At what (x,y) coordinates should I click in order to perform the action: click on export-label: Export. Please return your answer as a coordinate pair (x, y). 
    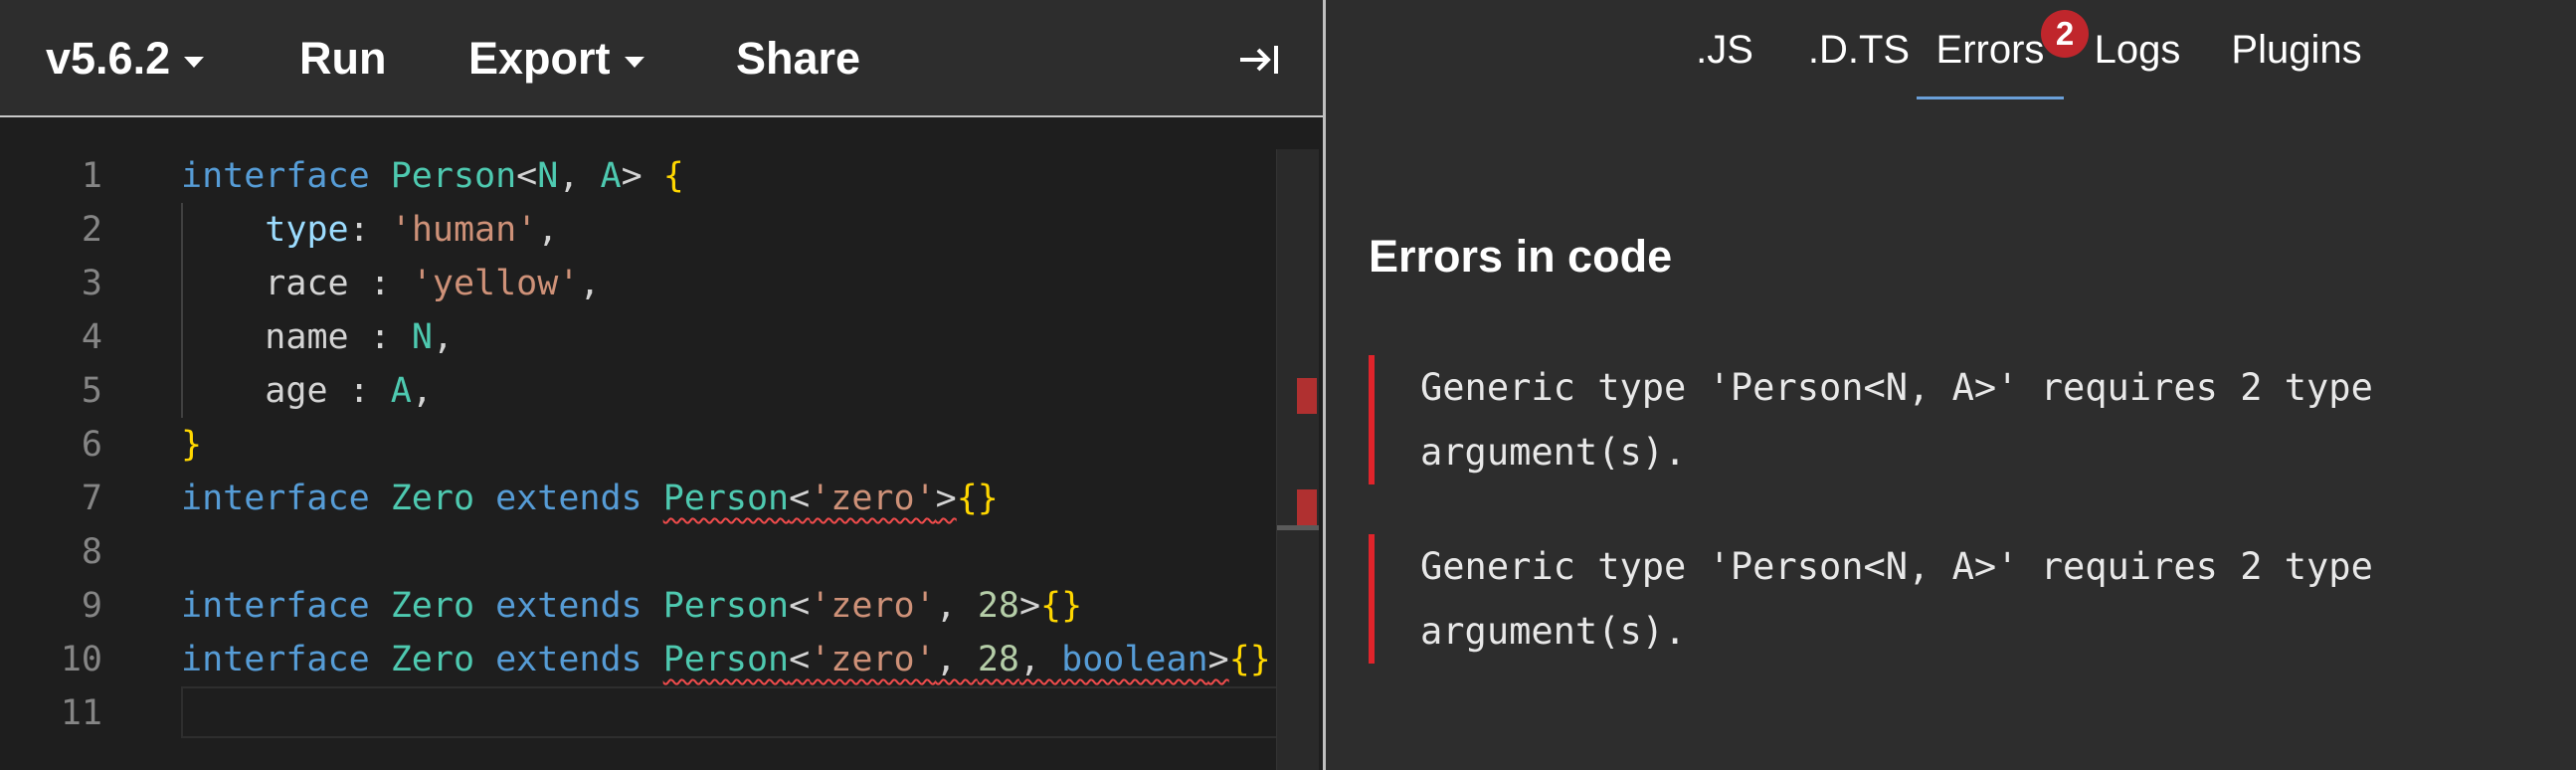
    Looking at the image, I should click on (539, 58).